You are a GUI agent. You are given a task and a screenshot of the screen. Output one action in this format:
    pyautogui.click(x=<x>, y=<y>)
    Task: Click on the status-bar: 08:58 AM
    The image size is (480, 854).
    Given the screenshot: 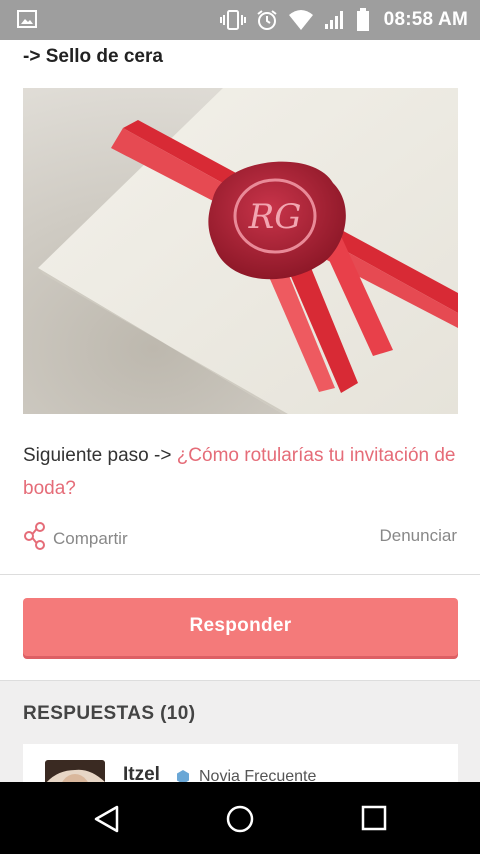 What is the action you would take?
    pyautogui.click(x=240, y=20)
    